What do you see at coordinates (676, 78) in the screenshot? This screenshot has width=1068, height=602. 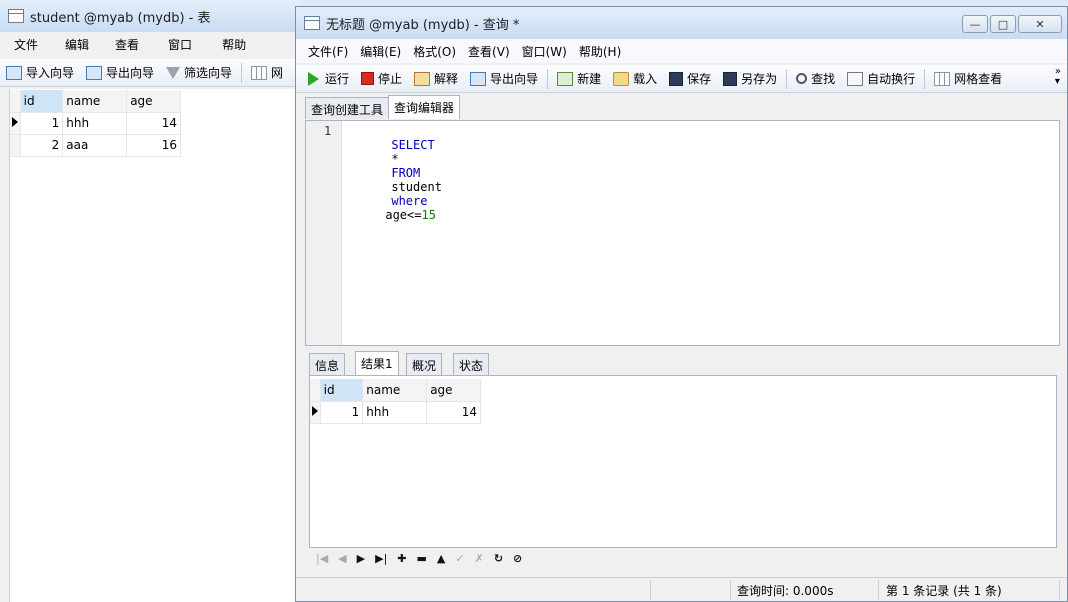 I see `save-icon` at bounding box center [676, 78].